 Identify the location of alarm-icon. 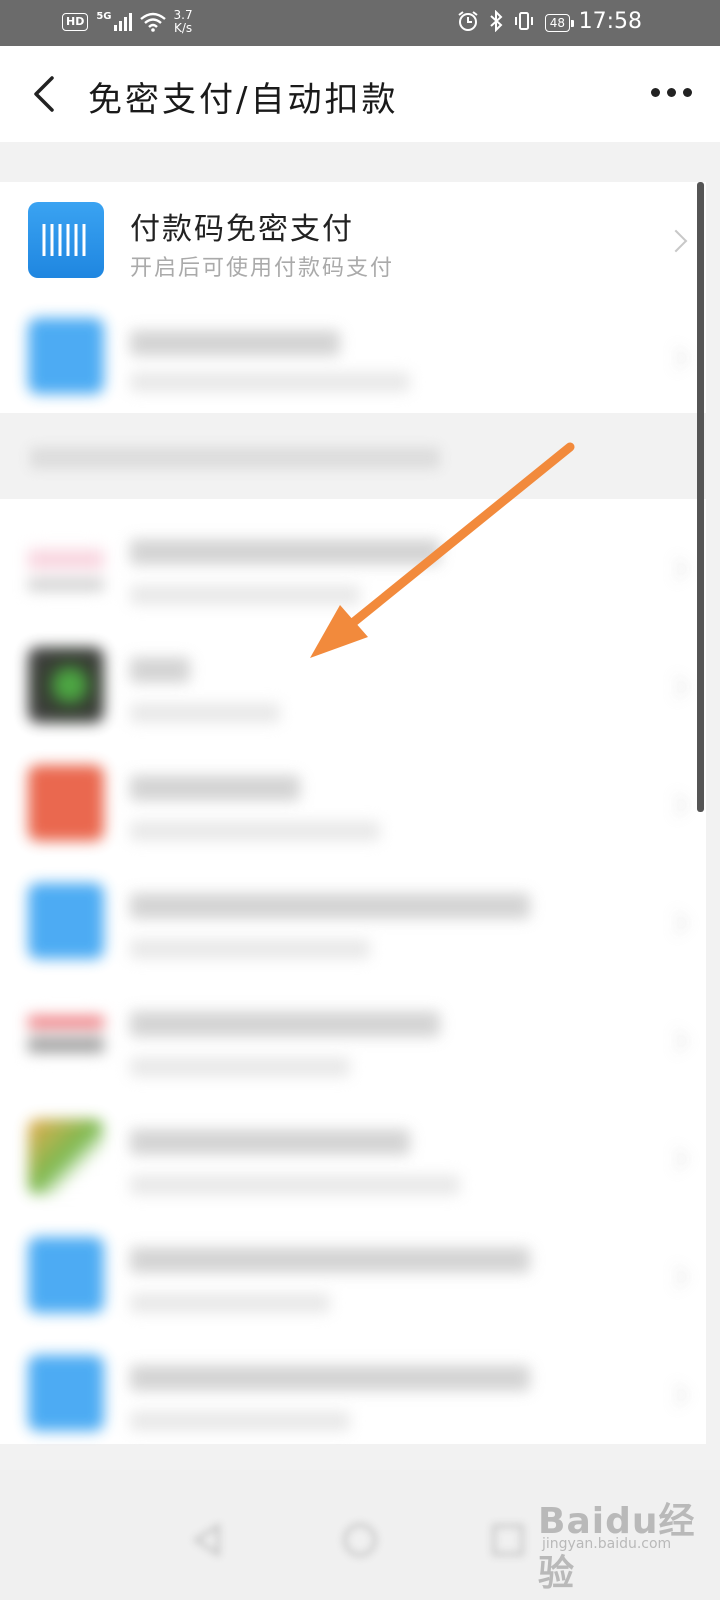
(468, 23).